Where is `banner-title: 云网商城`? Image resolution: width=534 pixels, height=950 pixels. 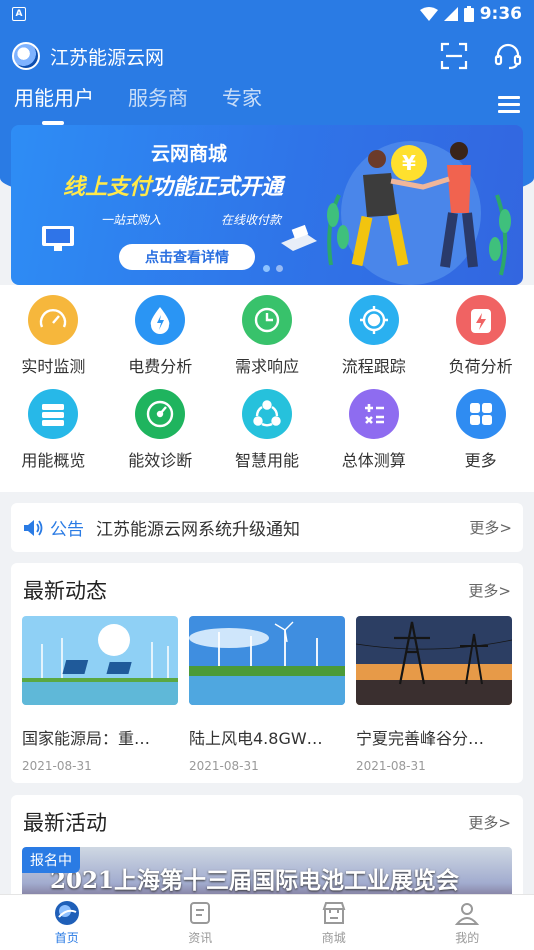
banner-title: 云网商城 is located at coordinates (189, 154).